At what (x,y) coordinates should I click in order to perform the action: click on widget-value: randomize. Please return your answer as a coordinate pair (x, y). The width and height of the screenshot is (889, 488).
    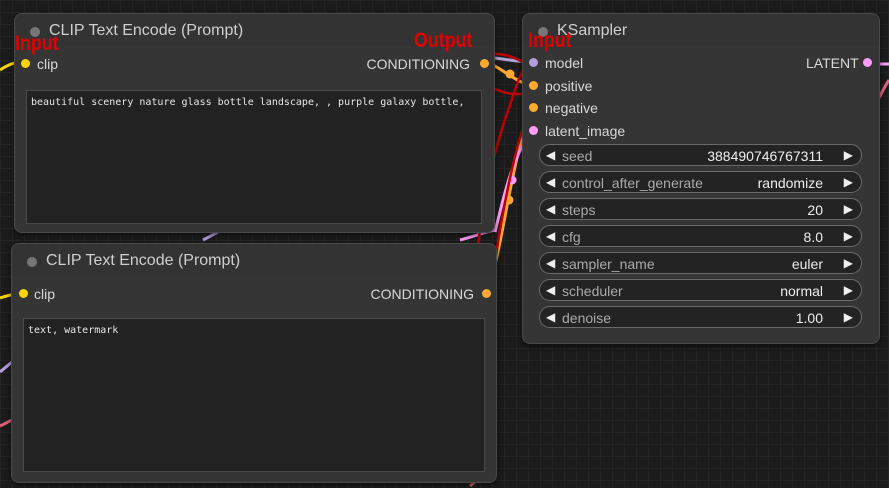
    Looking at the image, I should click on (790, 183).